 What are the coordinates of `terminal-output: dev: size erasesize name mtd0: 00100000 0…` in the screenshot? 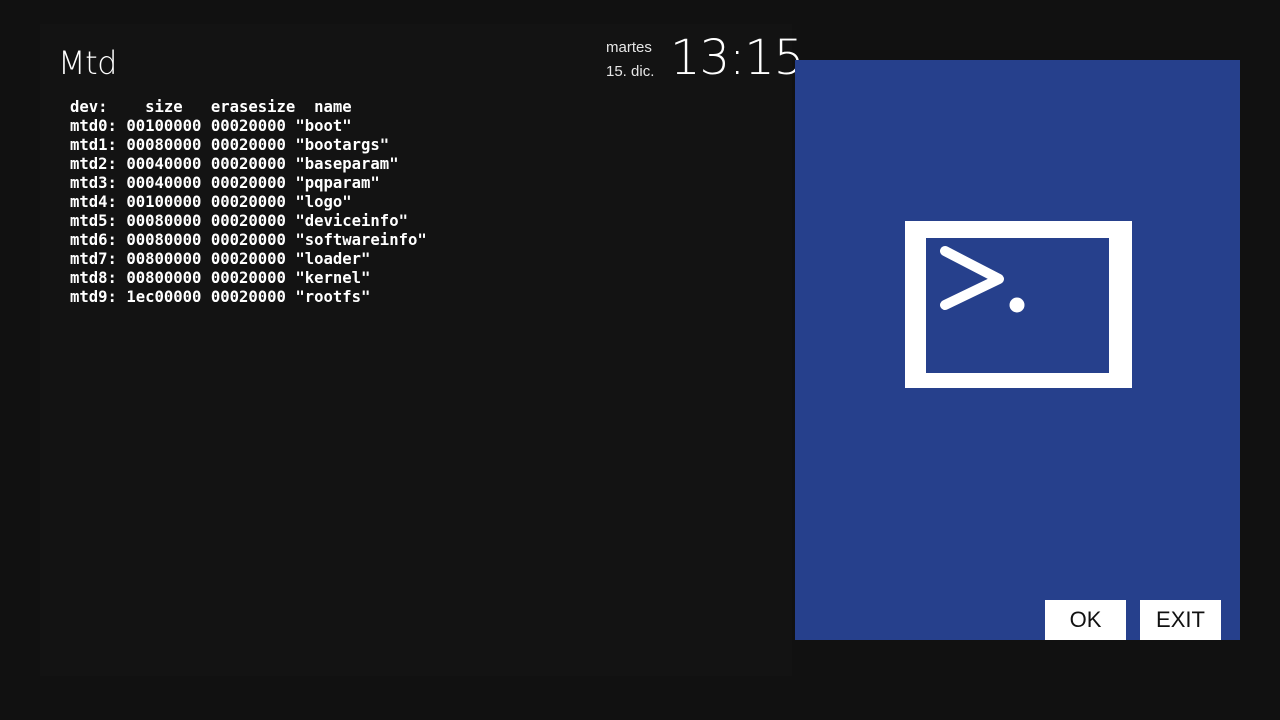 It's located at (248, 202).